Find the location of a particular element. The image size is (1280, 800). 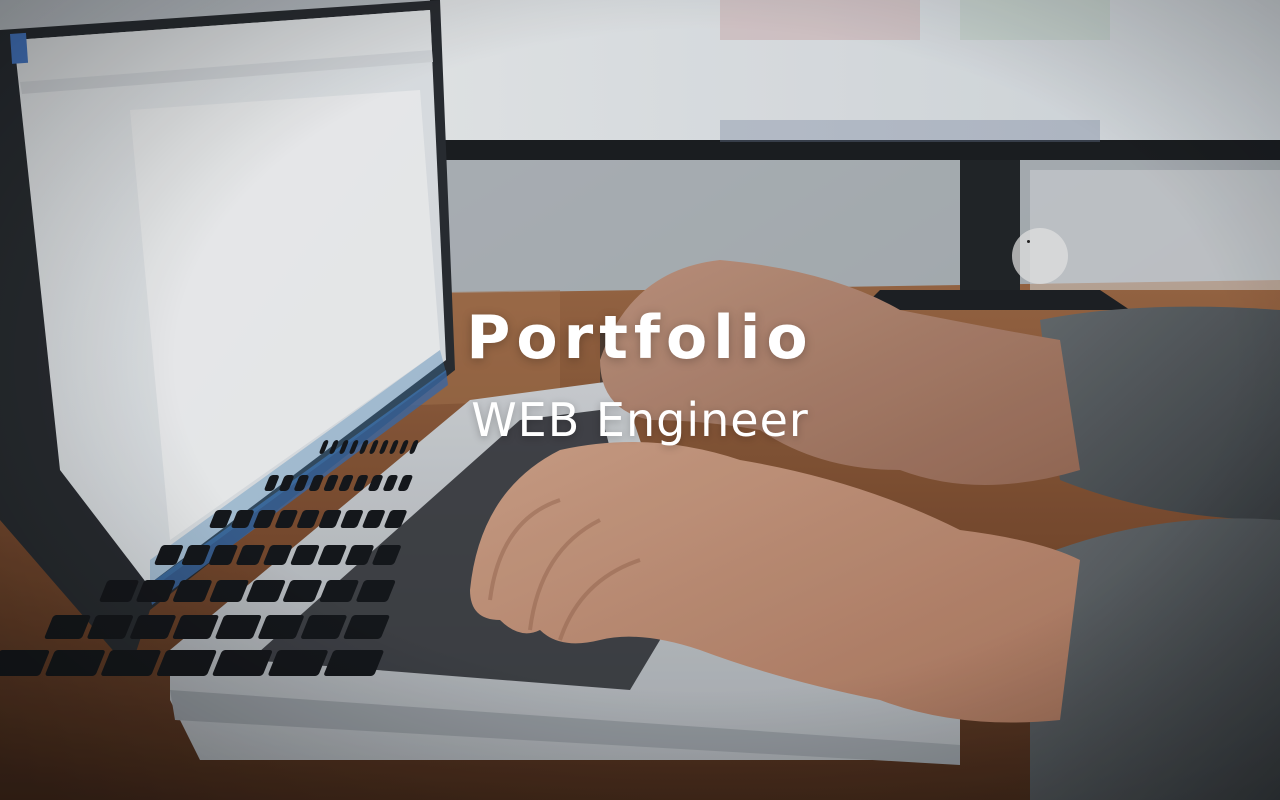

hero-title: Portfolio is located at coordinates (640, 338).